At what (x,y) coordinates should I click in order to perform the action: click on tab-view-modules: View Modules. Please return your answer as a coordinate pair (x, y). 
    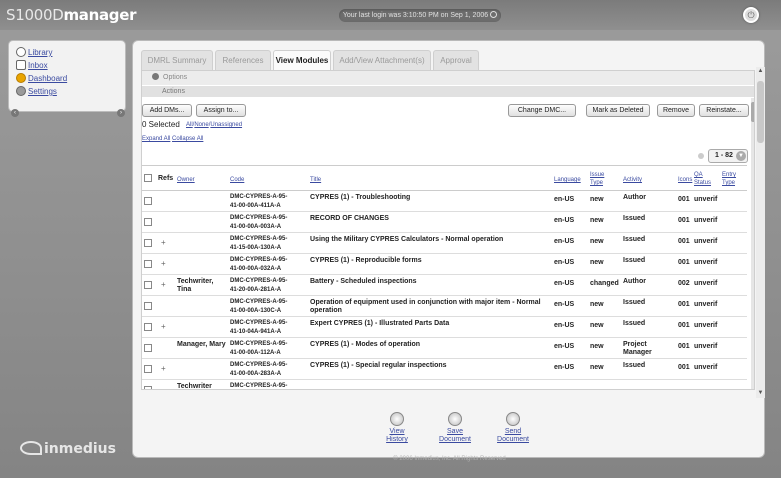
    Looking at the image, I should click on (302, 60).